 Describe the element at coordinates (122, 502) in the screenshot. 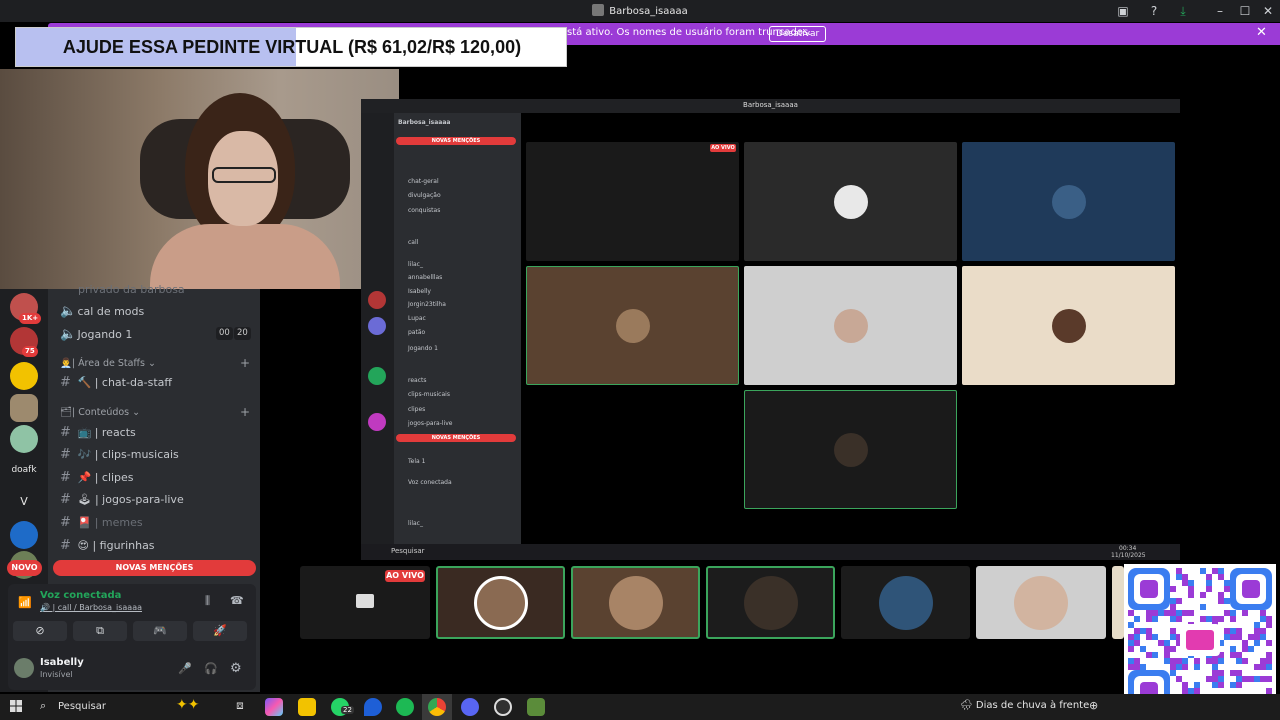

I see `channel-jogos: # 🕹 | jogos-para-live` at that location.